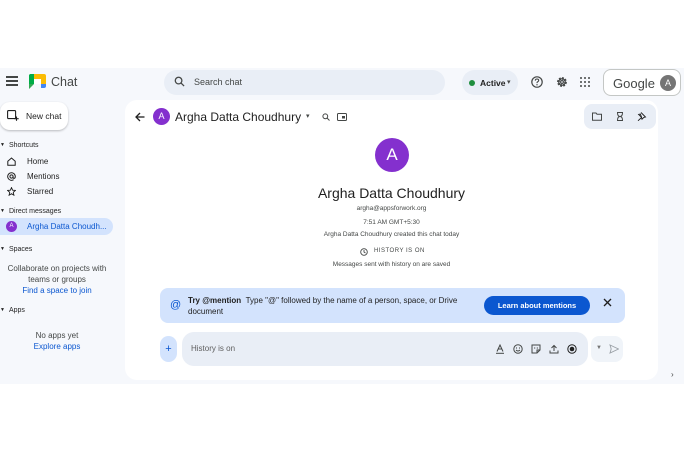 The image size is (684, 453). I want to click on spaces-heading-label: Spaces, so click(20, 249).